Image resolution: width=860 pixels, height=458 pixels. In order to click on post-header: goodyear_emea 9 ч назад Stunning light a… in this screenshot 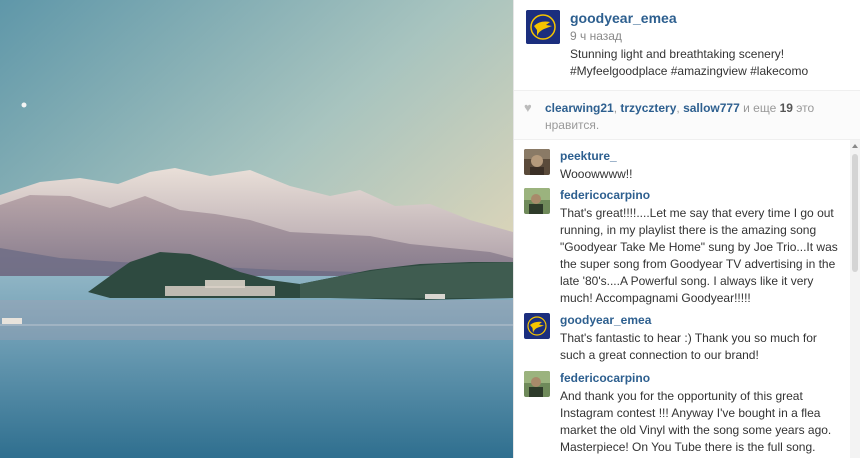, I will do `click(687, 45)`.